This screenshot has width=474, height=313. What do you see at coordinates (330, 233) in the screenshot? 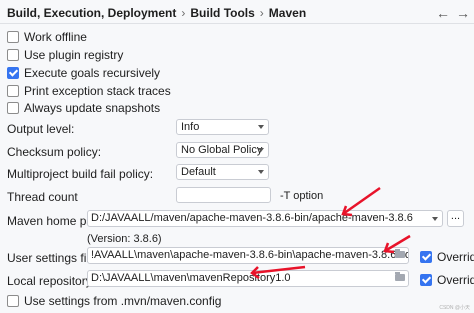
I see `annotation-arrows` at bounding box center [330, 233].